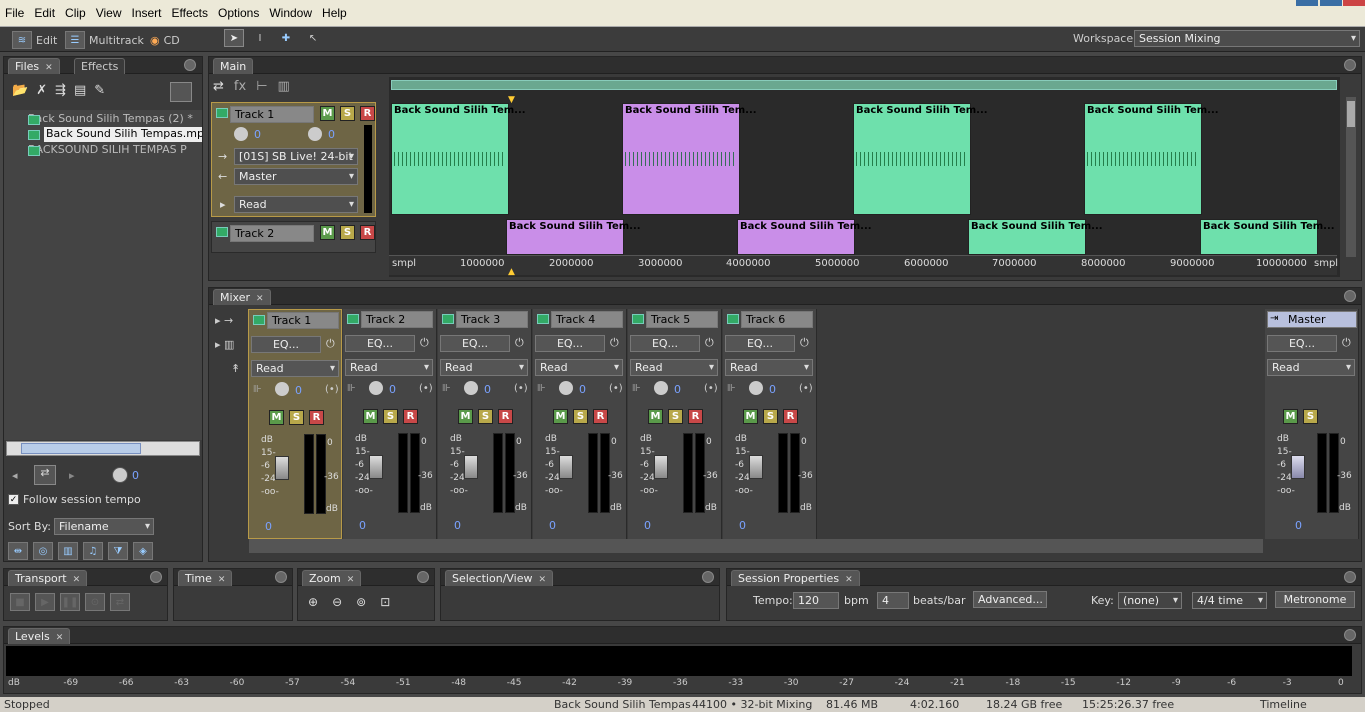  I want to click on workspace-select: Session Mixing, so click(1247, 38).